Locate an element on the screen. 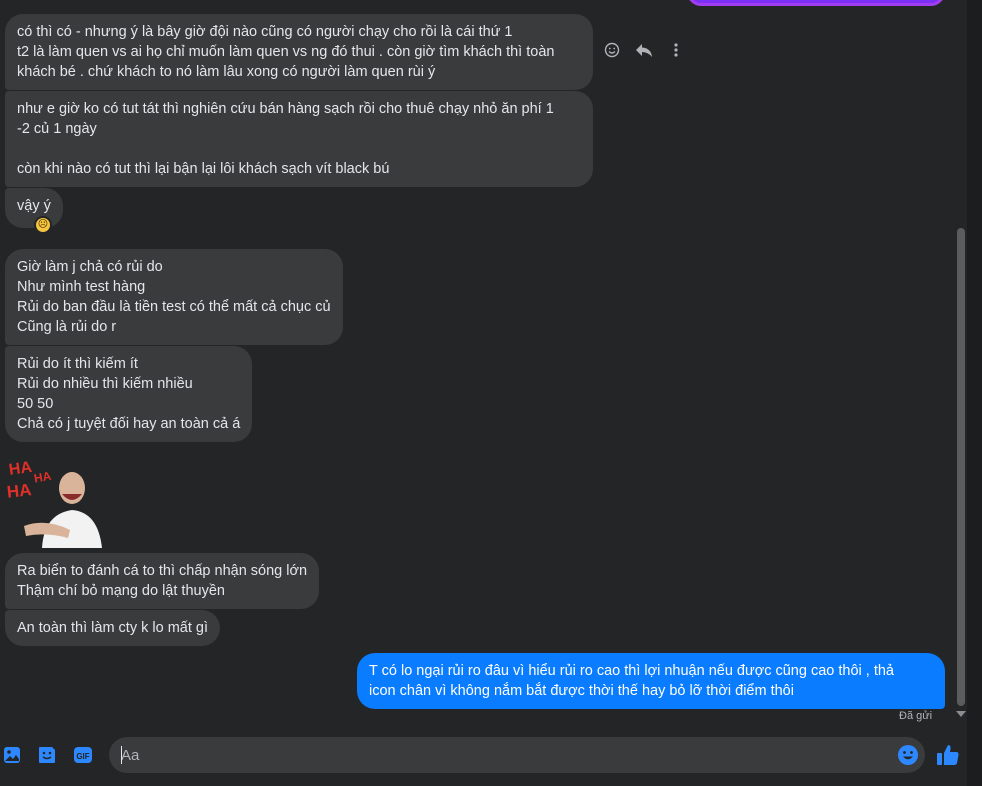 The width and height of the screenshot is (982, 786). sad-face-icon: ☹ is located at coordinates (43, 225).